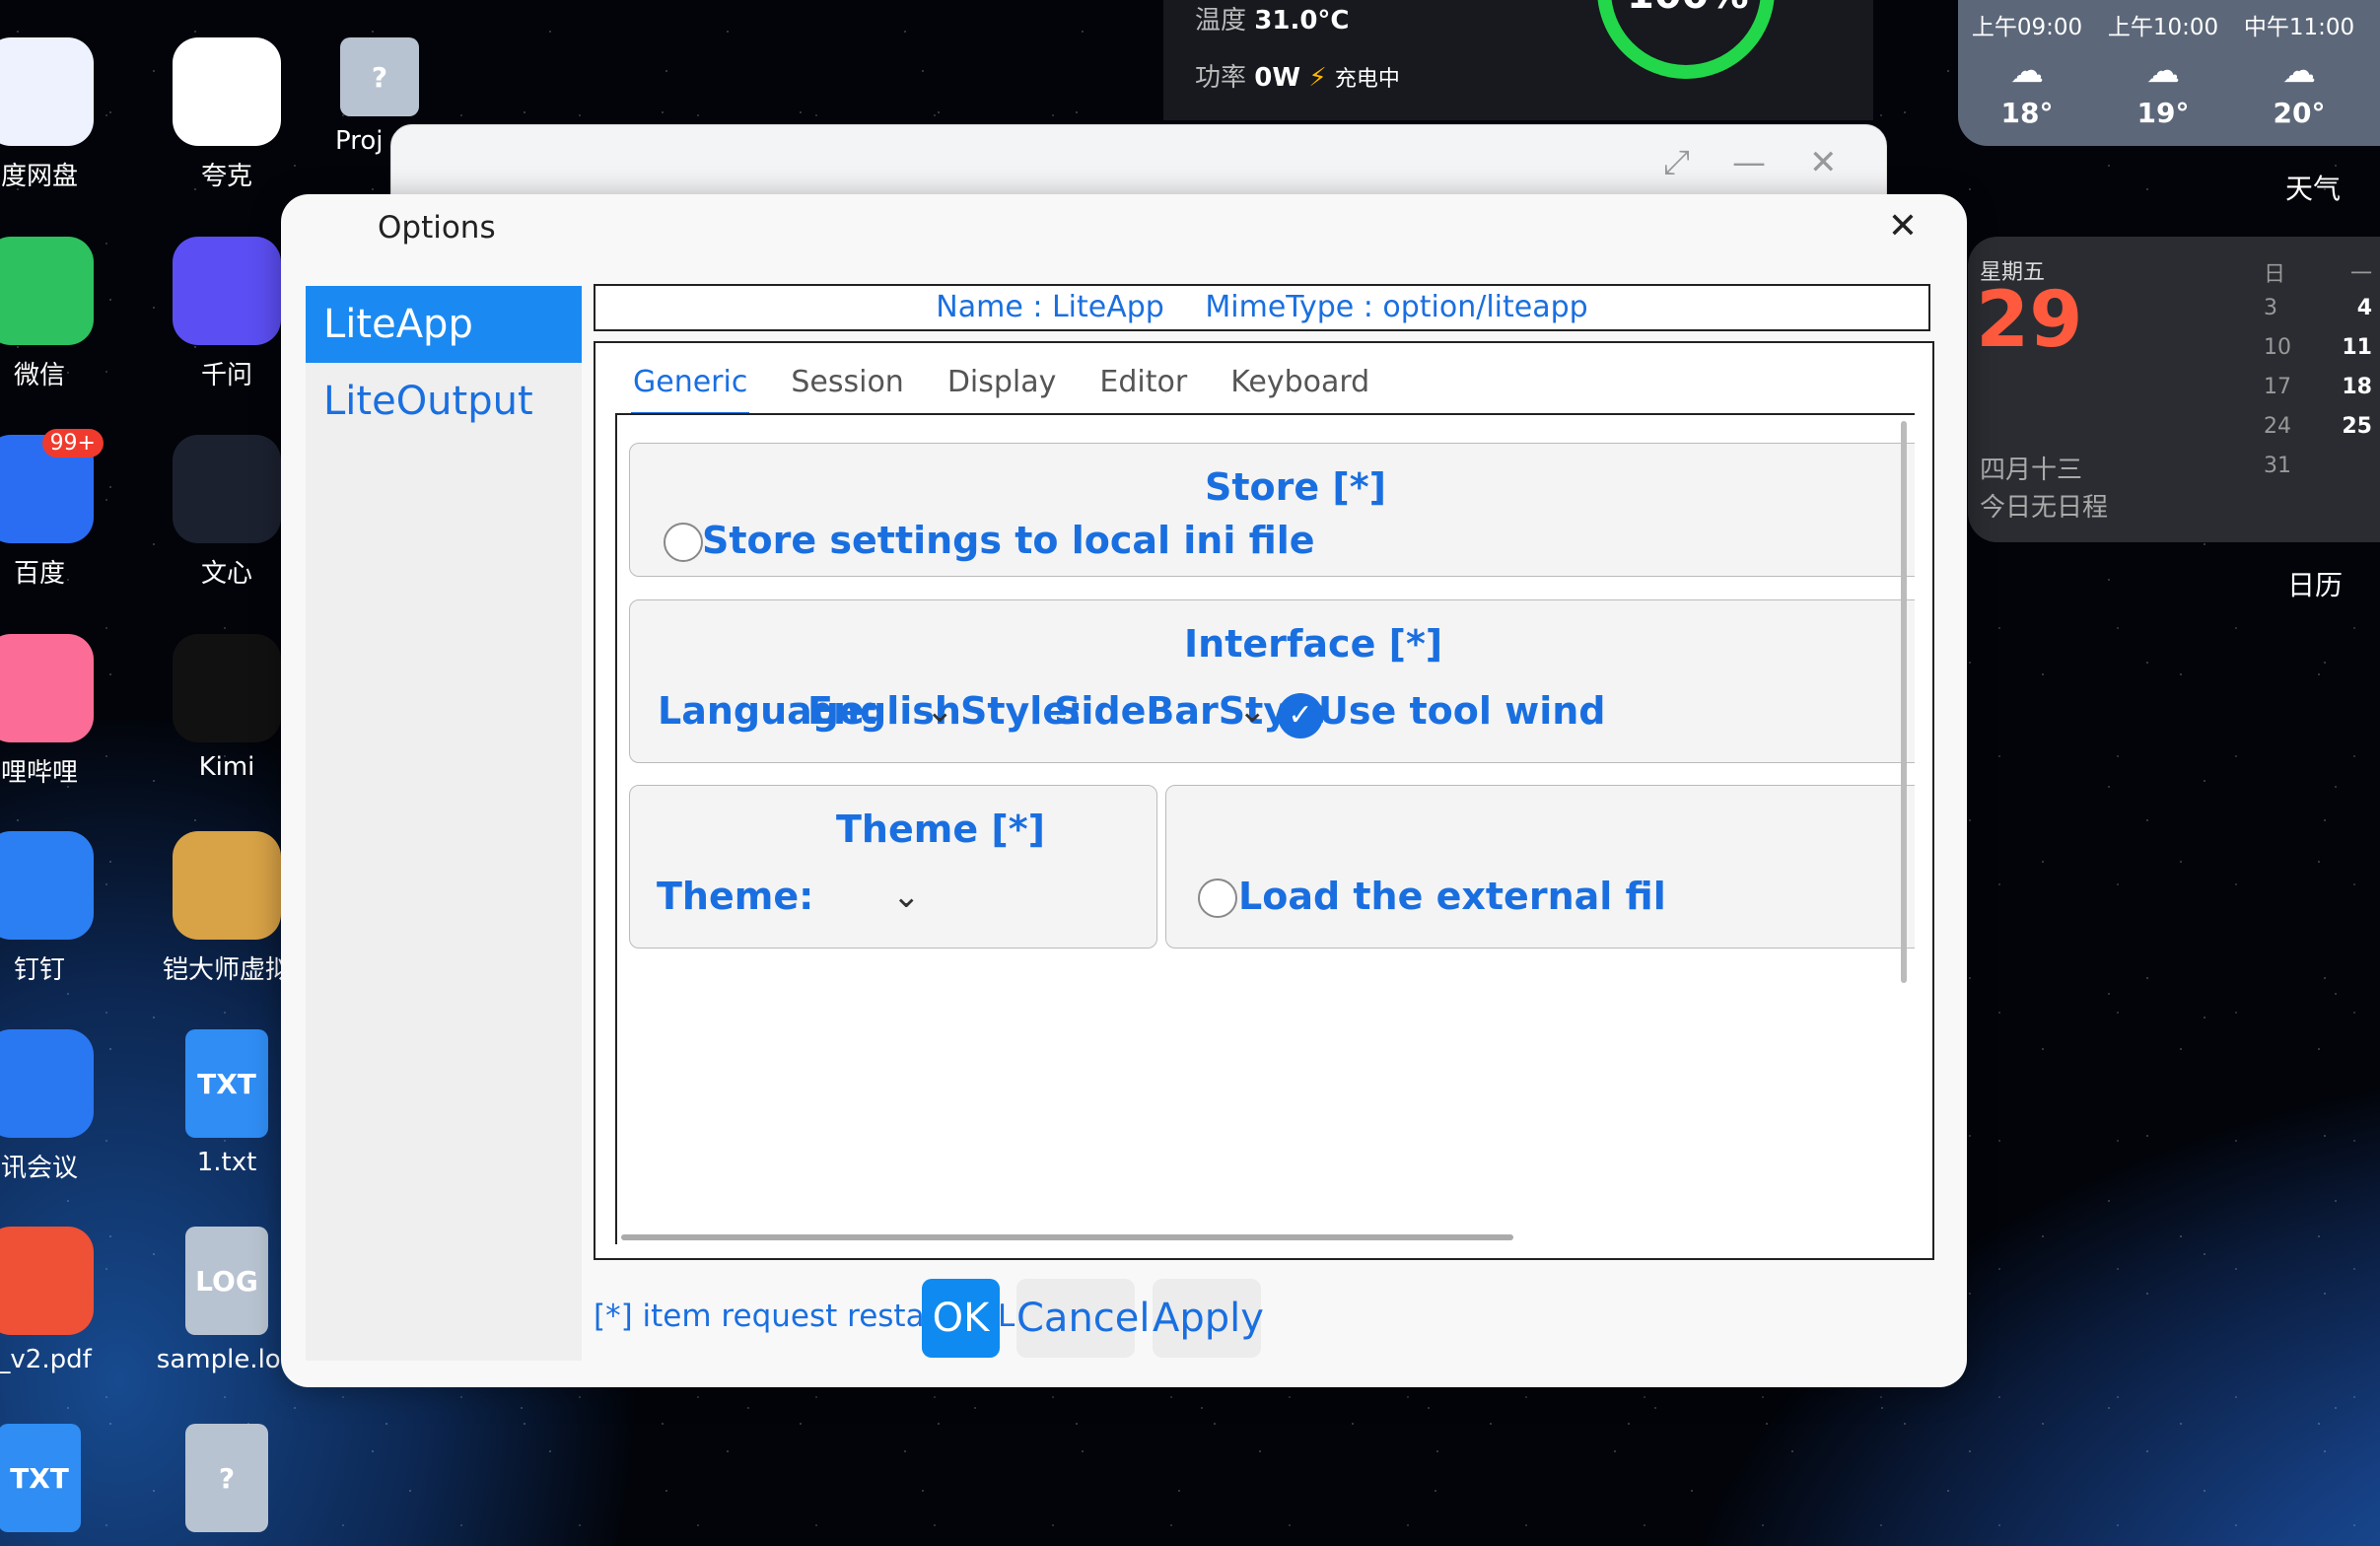 The width and height of the screenshot is (2380, 1546). Describe the element at coordinates (66, 509) in the screenshot. I see `desktop-icon: 99+ 百度` at that location.